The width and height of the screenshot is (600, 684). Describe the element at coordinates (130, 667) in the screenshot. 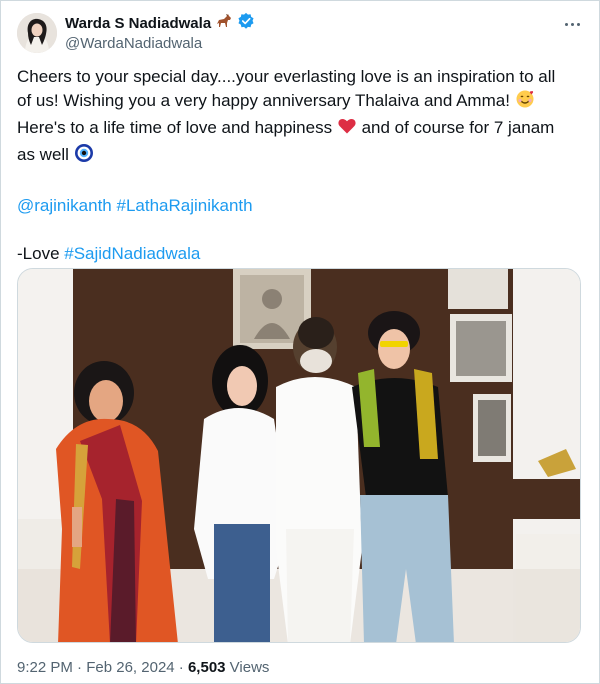

I see `tweet-date: Feb 26, 2024` at that location.